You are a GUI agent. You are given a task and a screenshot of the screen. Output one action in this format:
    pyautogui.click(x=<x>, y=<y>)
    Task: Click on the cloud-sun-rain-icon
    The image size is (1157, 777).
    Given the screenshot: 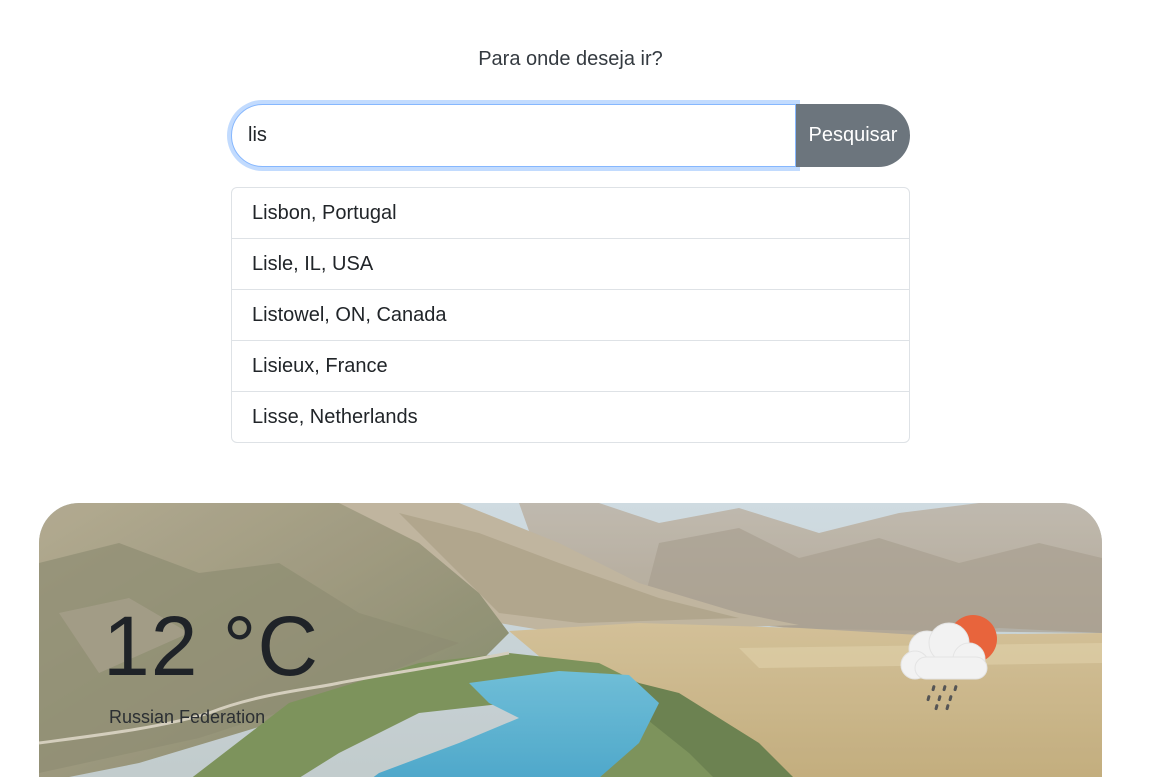 What is the action you would take?
    pyautogui.click(x=948, y=663)
    